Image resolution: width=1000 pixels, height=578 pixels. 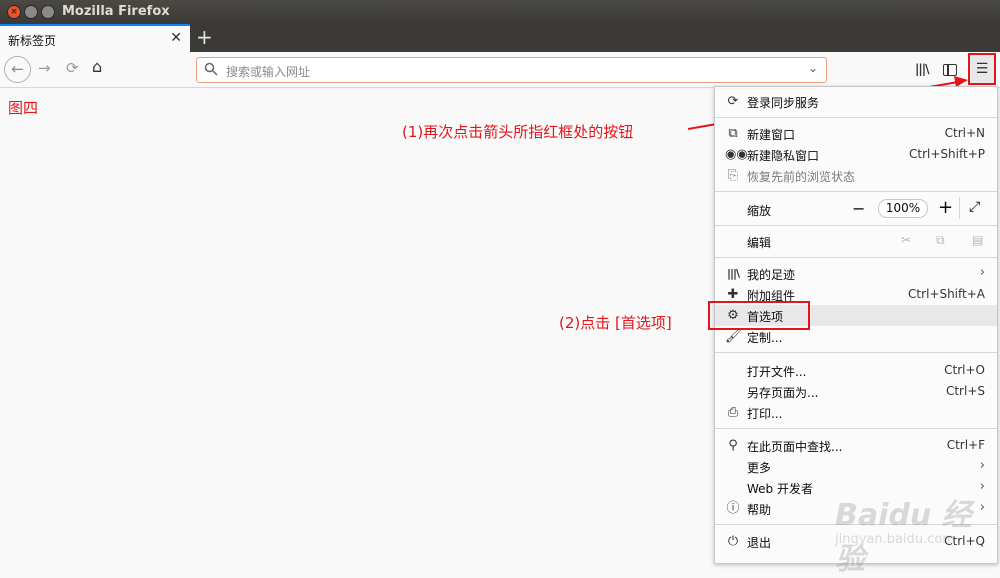 I want to click on back-button: ←, so click(x=17, y=69).